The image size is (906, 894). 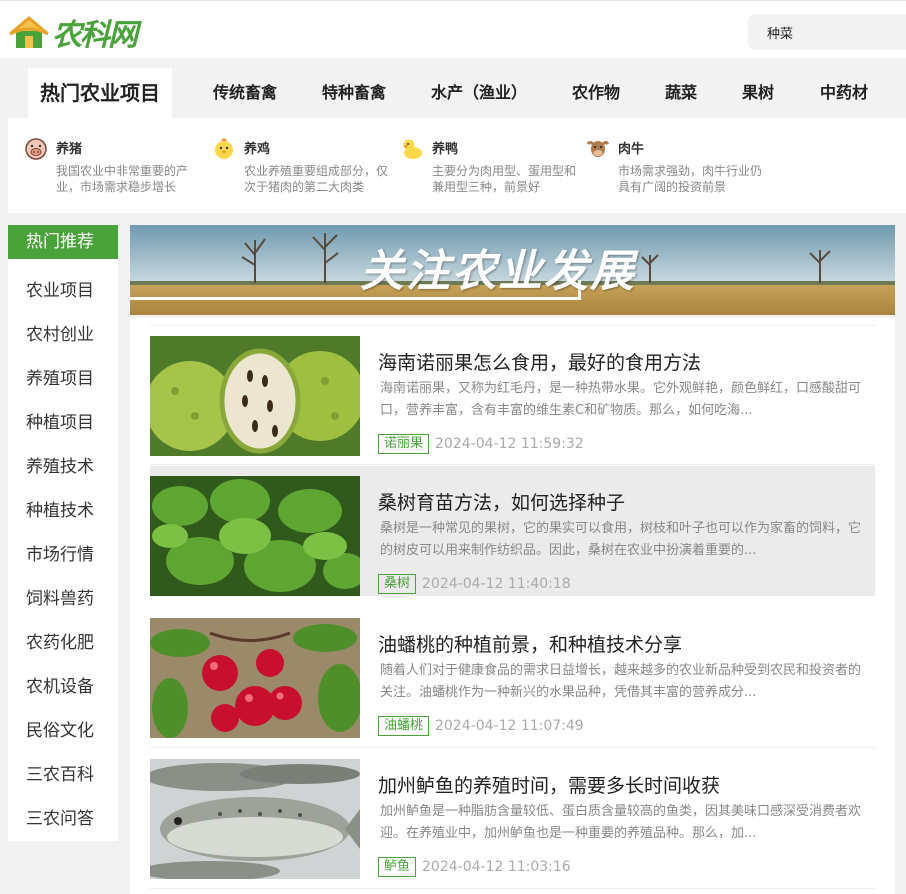 I want to click on subcat-title: 肉牛, so click(x=631, y=149).